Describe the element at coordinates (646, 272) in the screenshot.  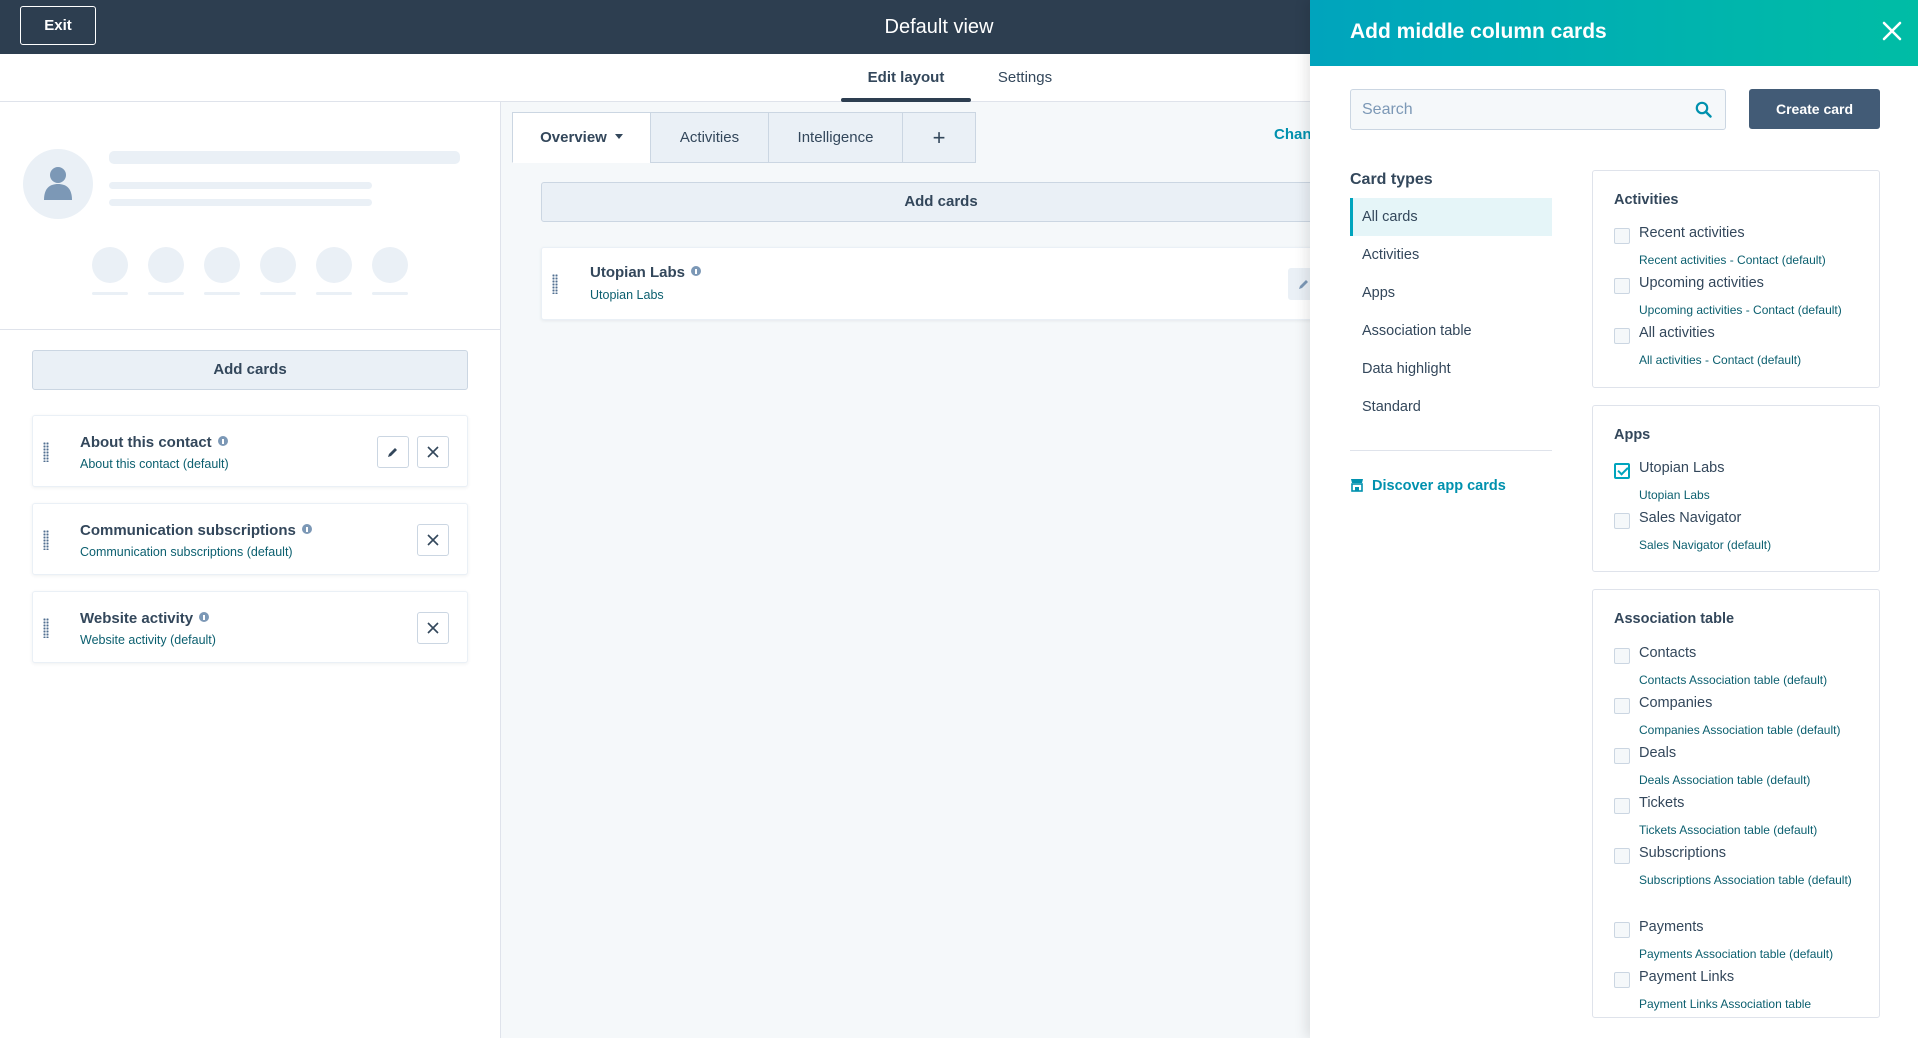
I see `card-title: Utopian Labs` at that location.